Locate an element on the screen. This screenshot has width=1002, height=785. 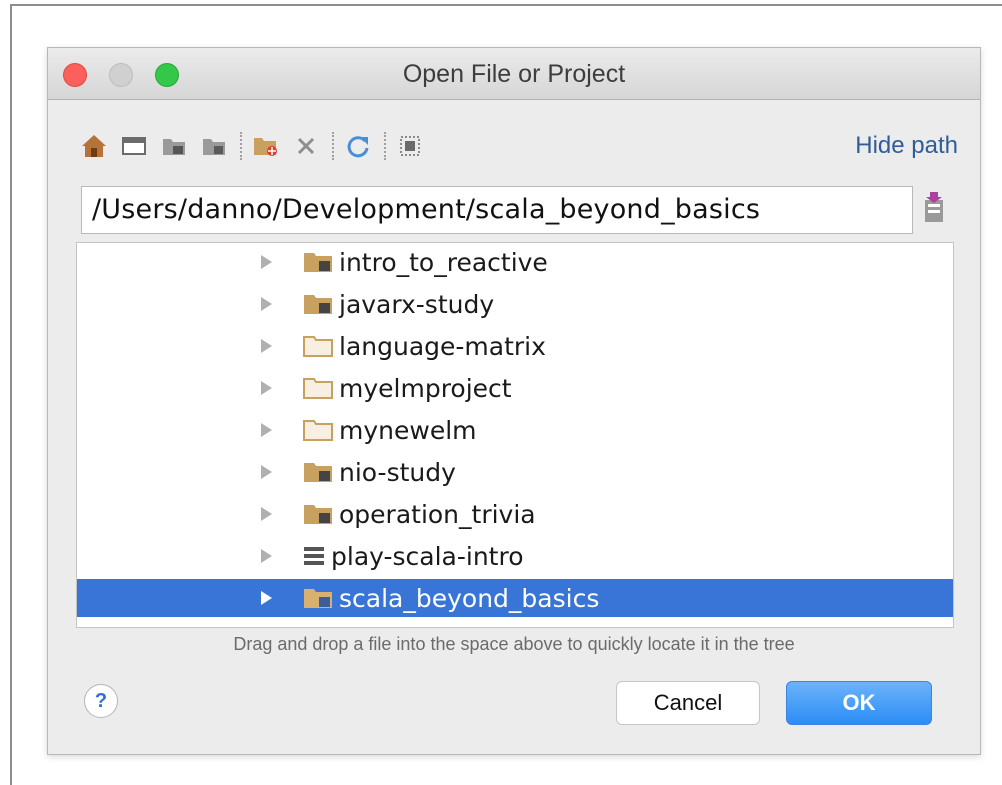
project-button is located at coordinates (174, 146).